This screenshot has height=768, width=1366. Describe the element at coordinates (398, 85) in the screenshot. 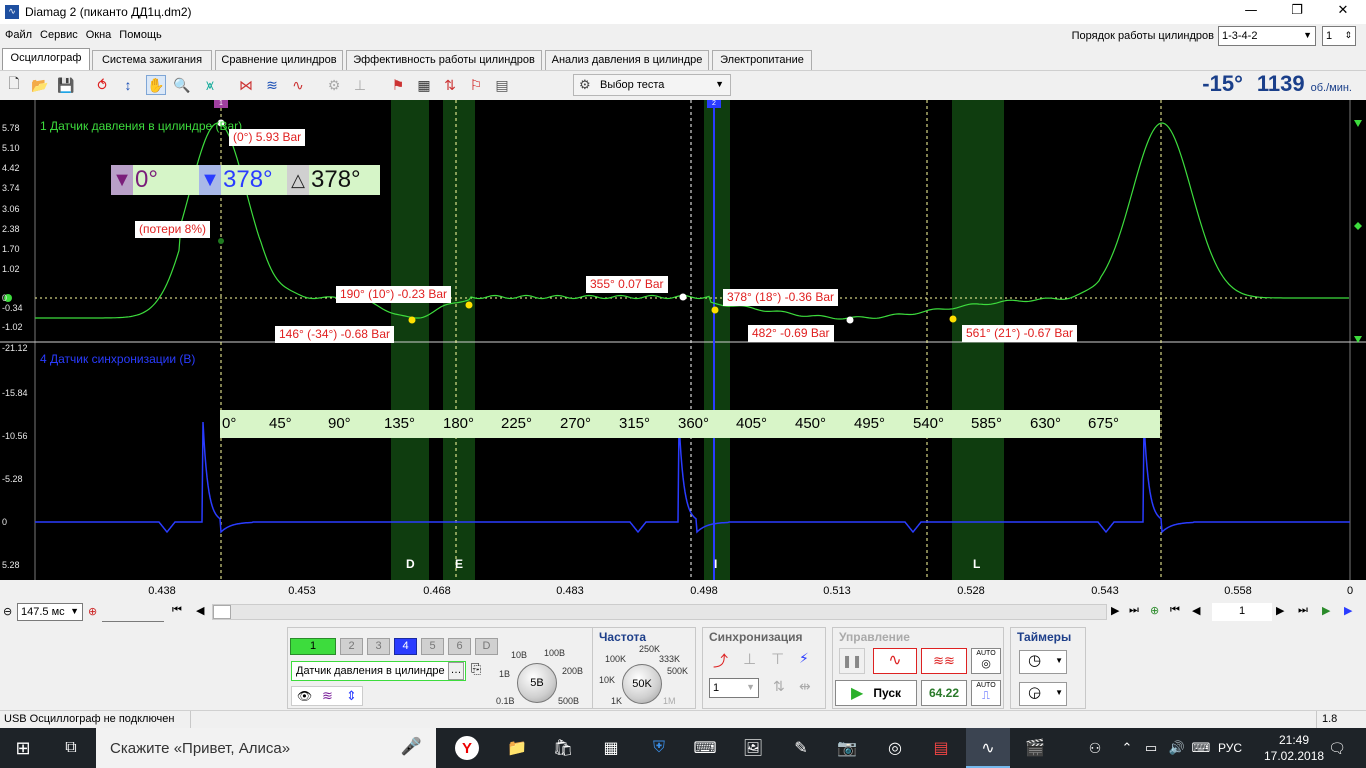

I see `marker-filter-icon: ⚑` at that location.